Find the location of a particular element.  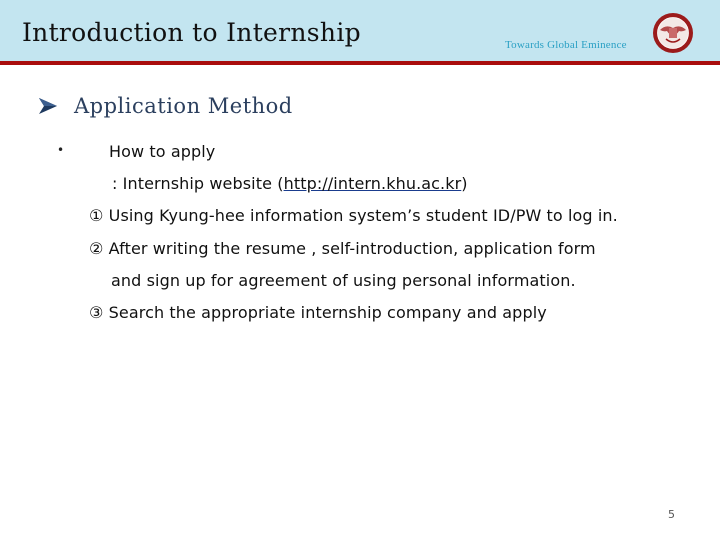

step-marker: ② is located at coordinates (96, 248).